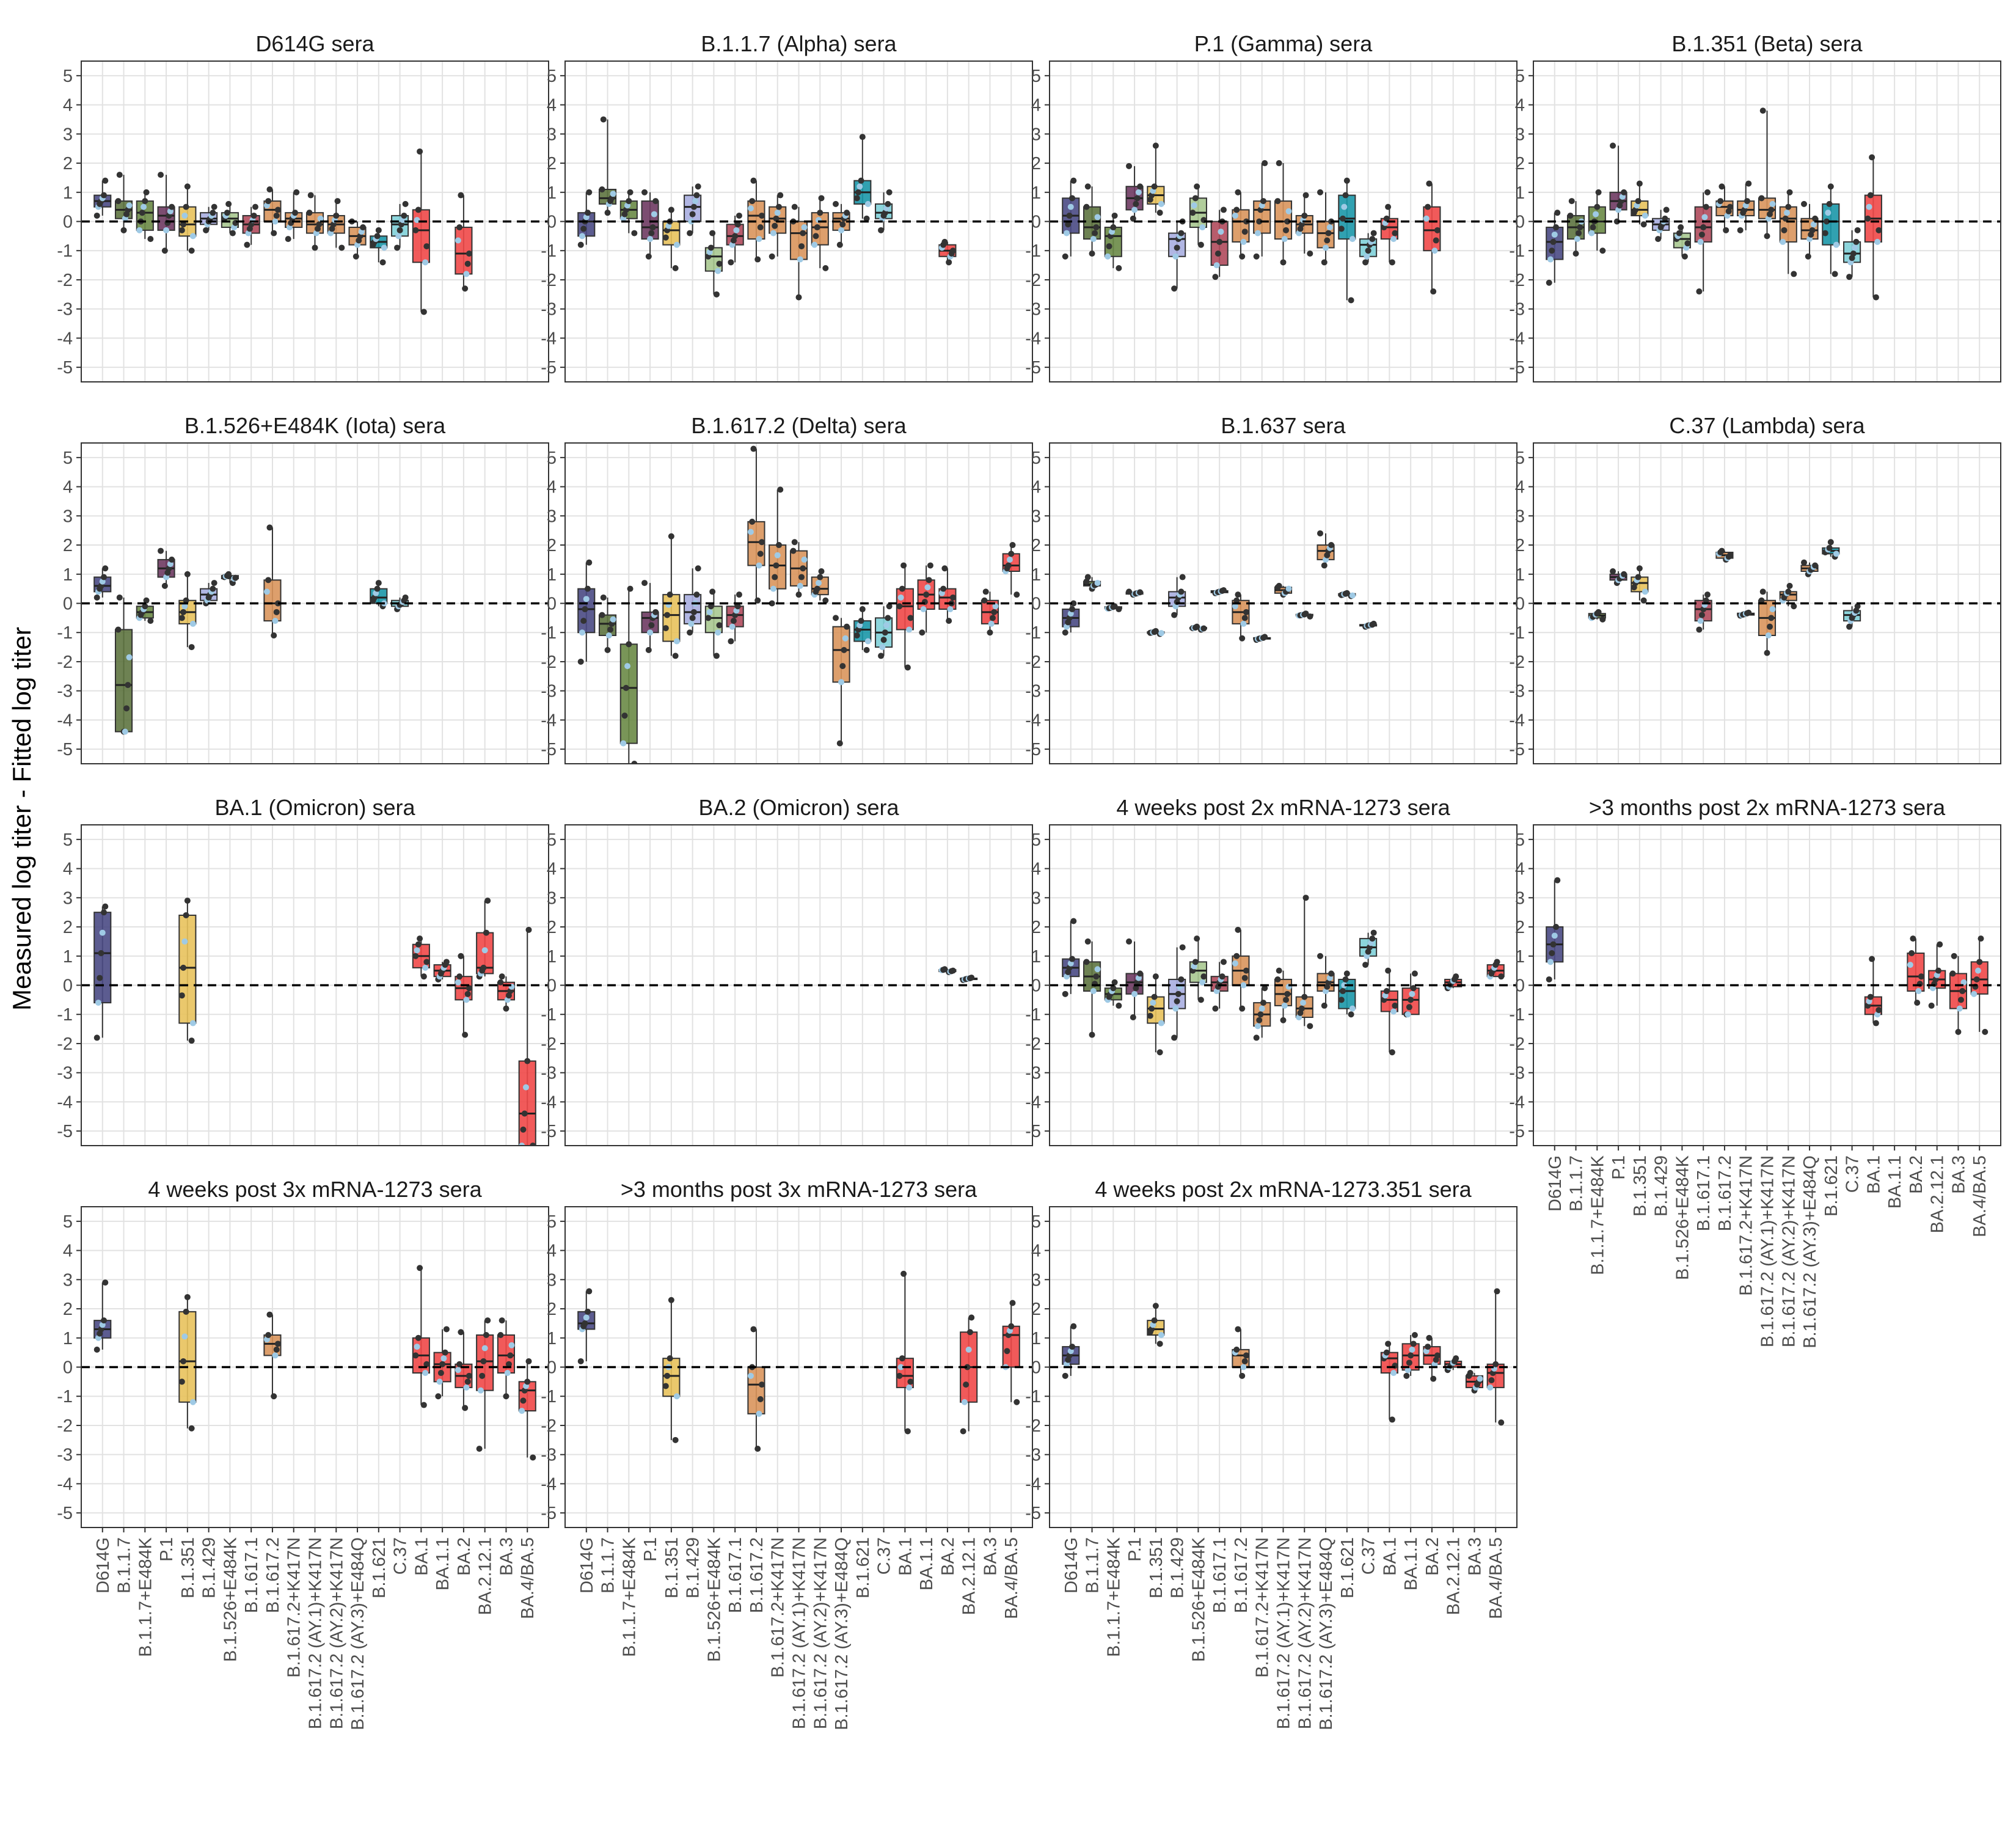 The width and height of the screenshot is (2016, 1833). Describe the element at coordinates (552, 164) in the screenshot. I see `y-tick-label: 2` at that location.